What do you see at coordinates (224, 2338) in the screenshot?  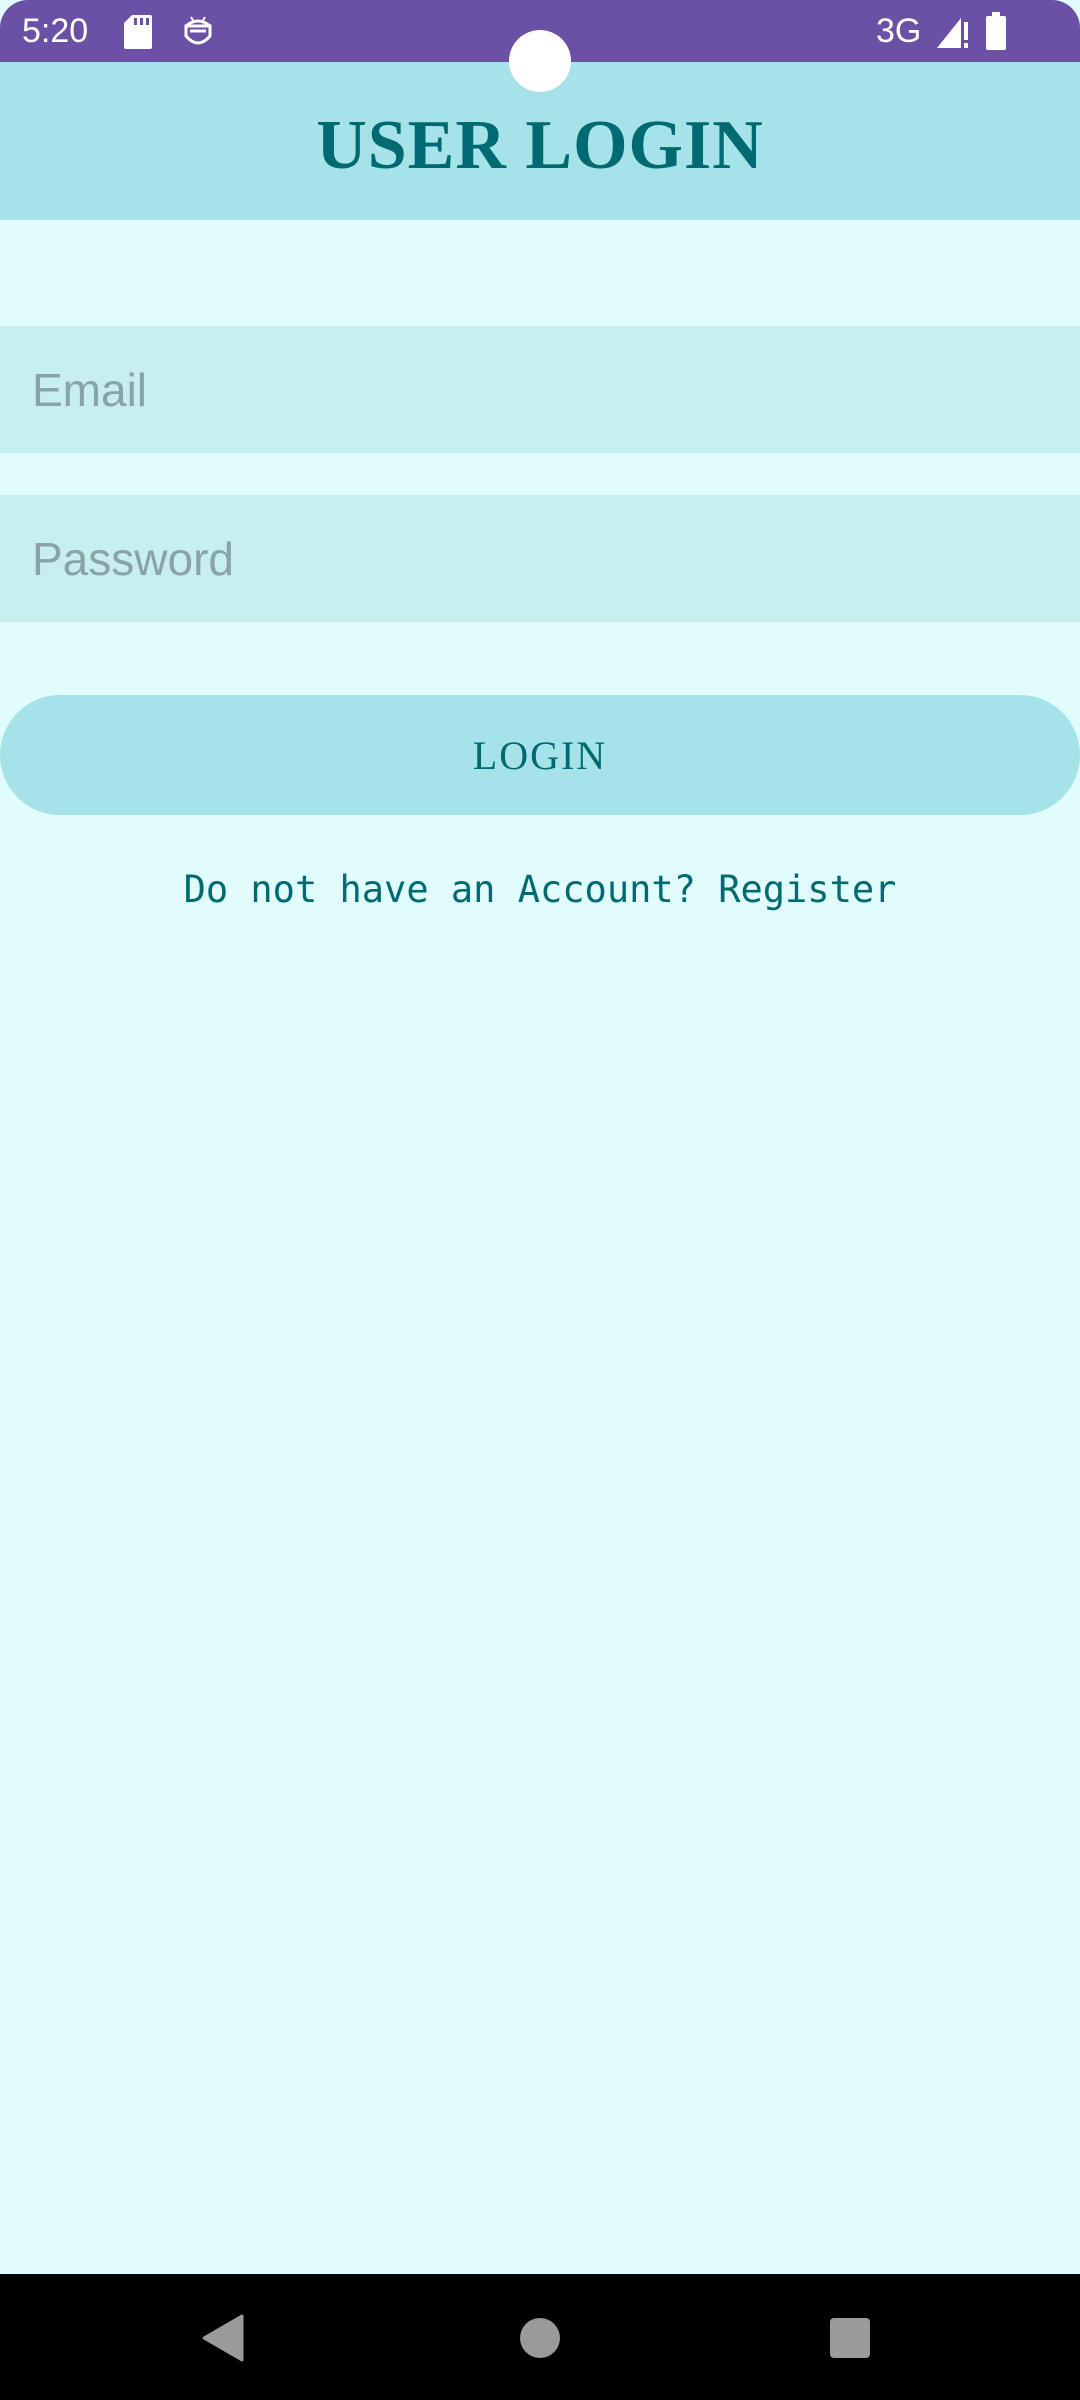 I see `back-icon` at bounding box center [224, 2338].